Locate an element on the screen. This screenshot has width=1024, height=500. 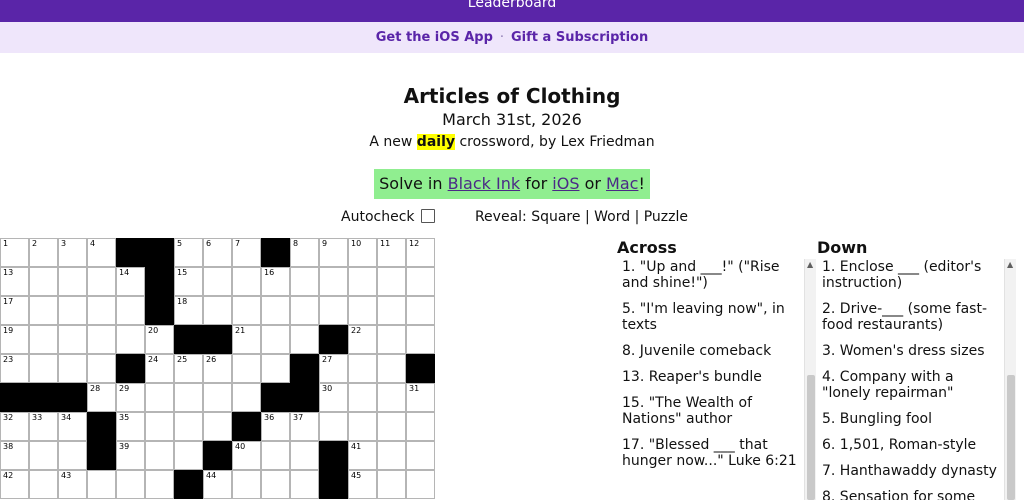
grid-square: 18 is located at coordinates (188, 310).